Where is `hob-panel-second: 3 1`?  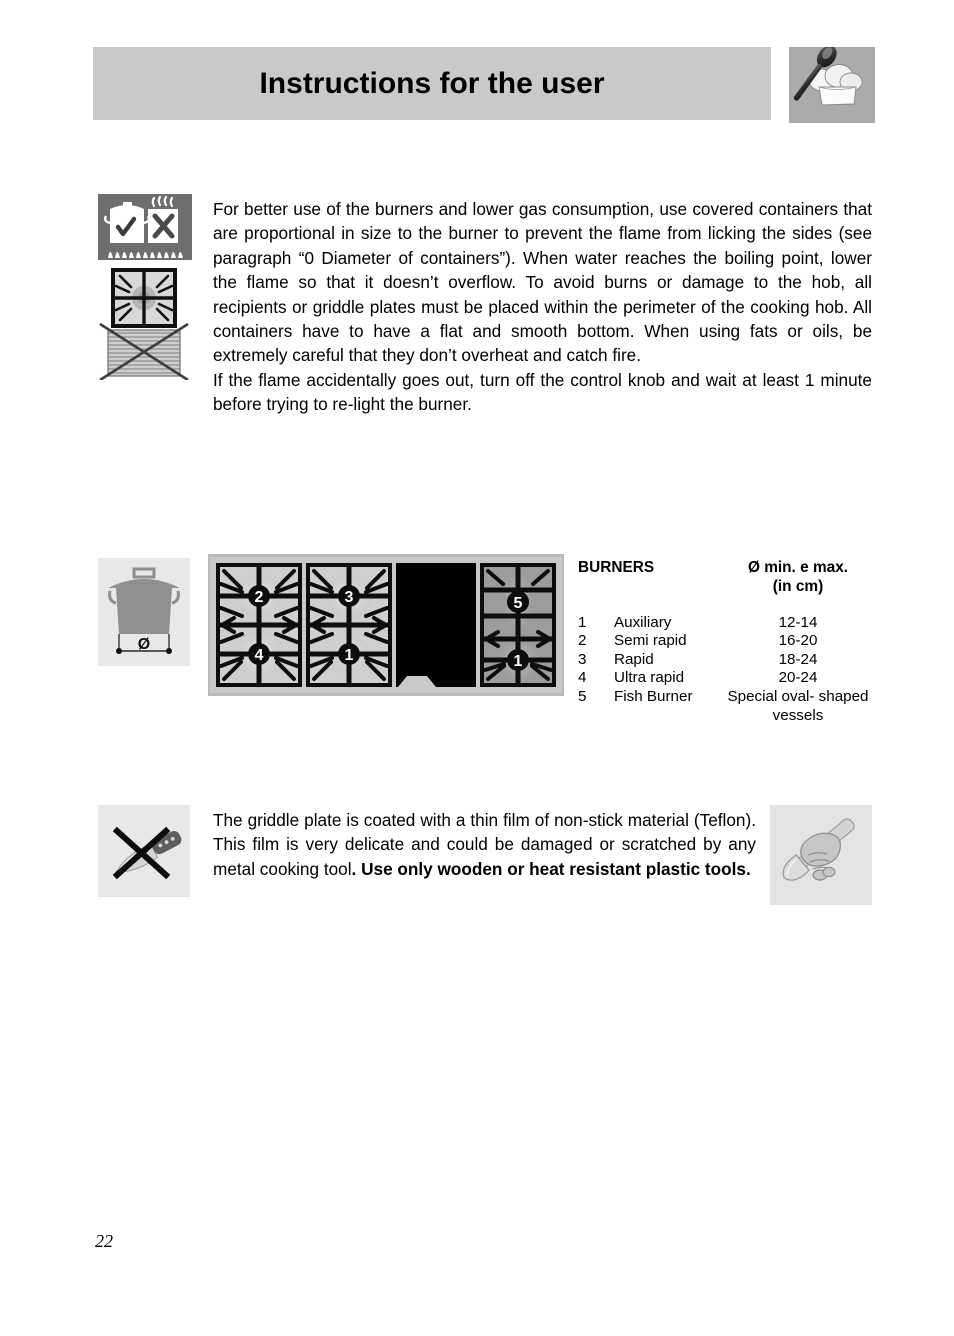
hob-panel-second: 3 1 is located at coordinates (349, 625).